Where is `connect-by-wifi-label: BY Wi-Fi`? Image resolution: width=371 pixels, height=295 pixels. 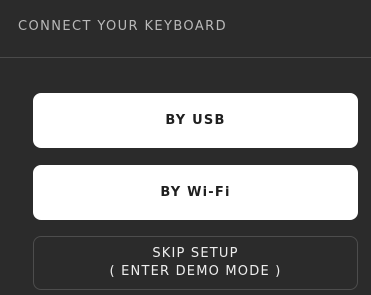
connect-by-wifi-label: BY Wi-Fi is located at coordinates (195, 192).